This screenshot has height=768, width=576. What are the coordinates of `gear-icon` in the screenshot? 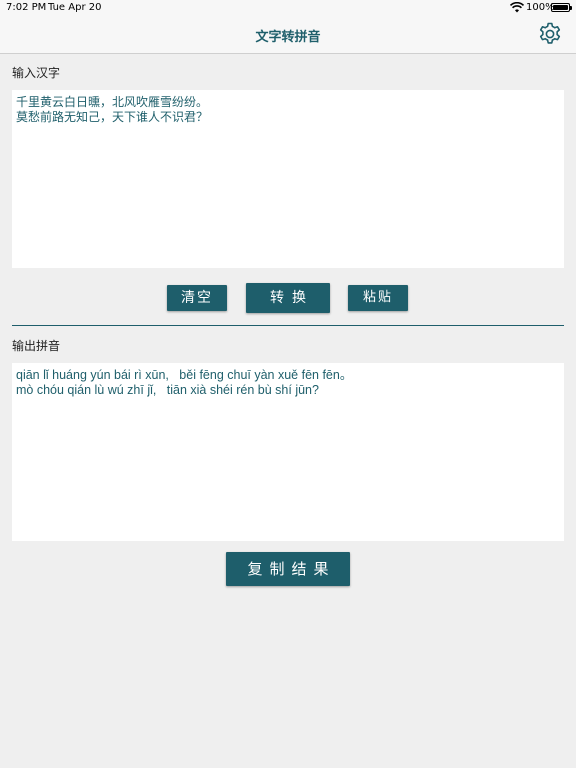 It's located at (550, 34).